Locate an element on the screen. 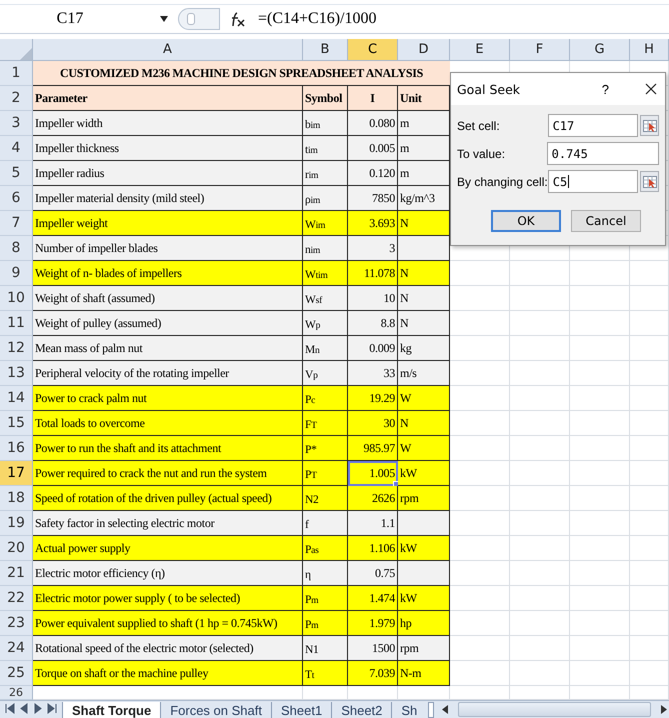  table-cell: 985.97 is located at coordinates (373, 448).